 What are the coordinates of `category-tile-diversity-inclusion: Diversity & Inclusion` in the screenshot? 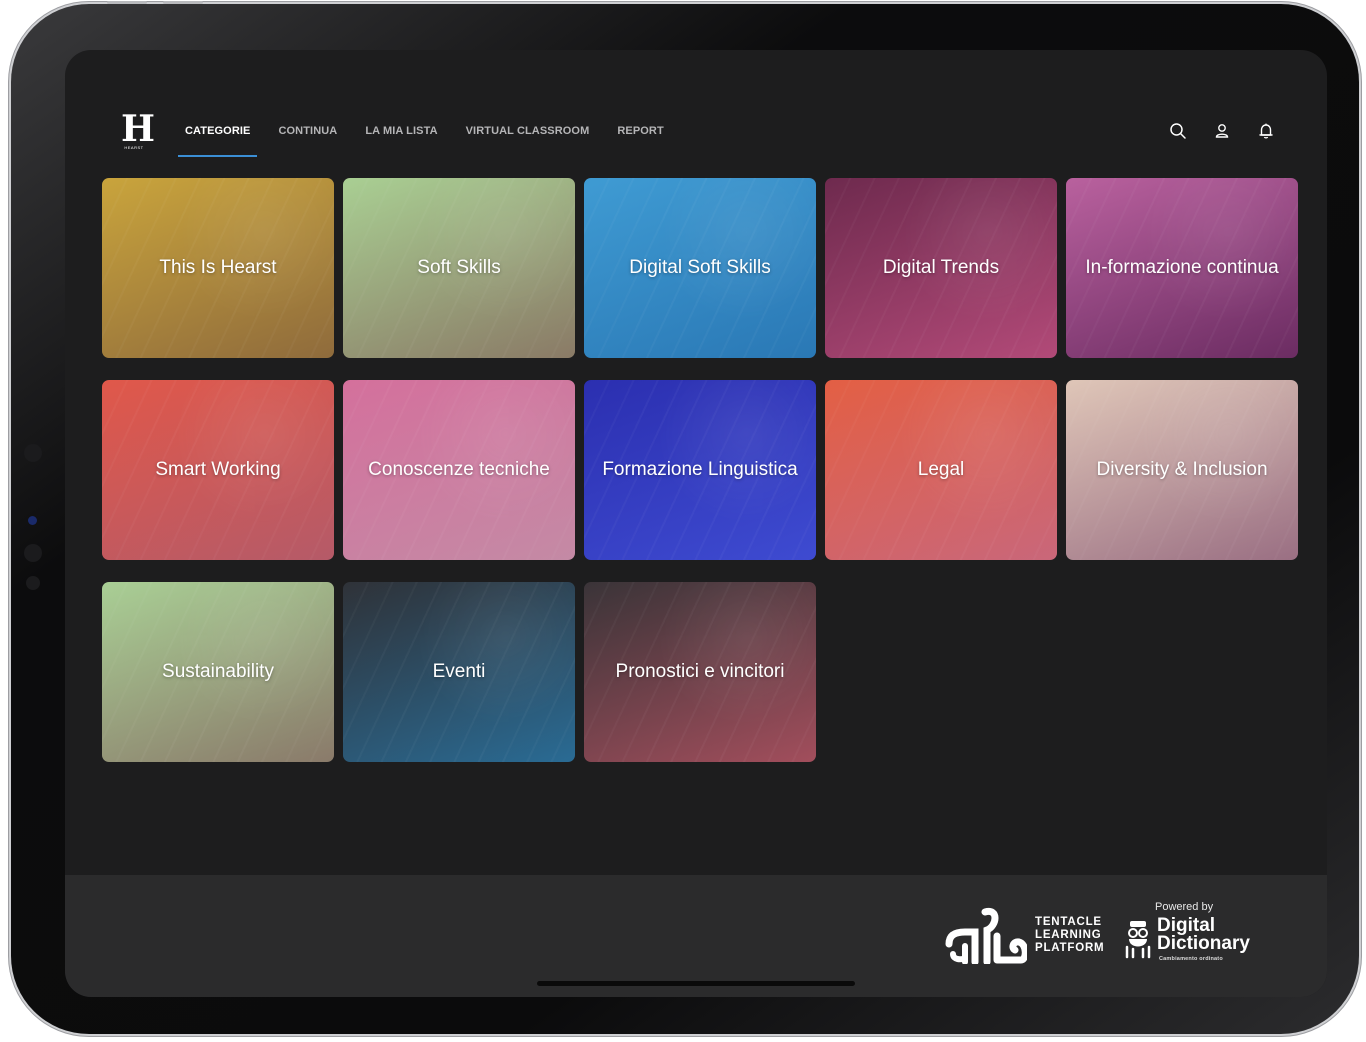 It's located at (1182, 470).